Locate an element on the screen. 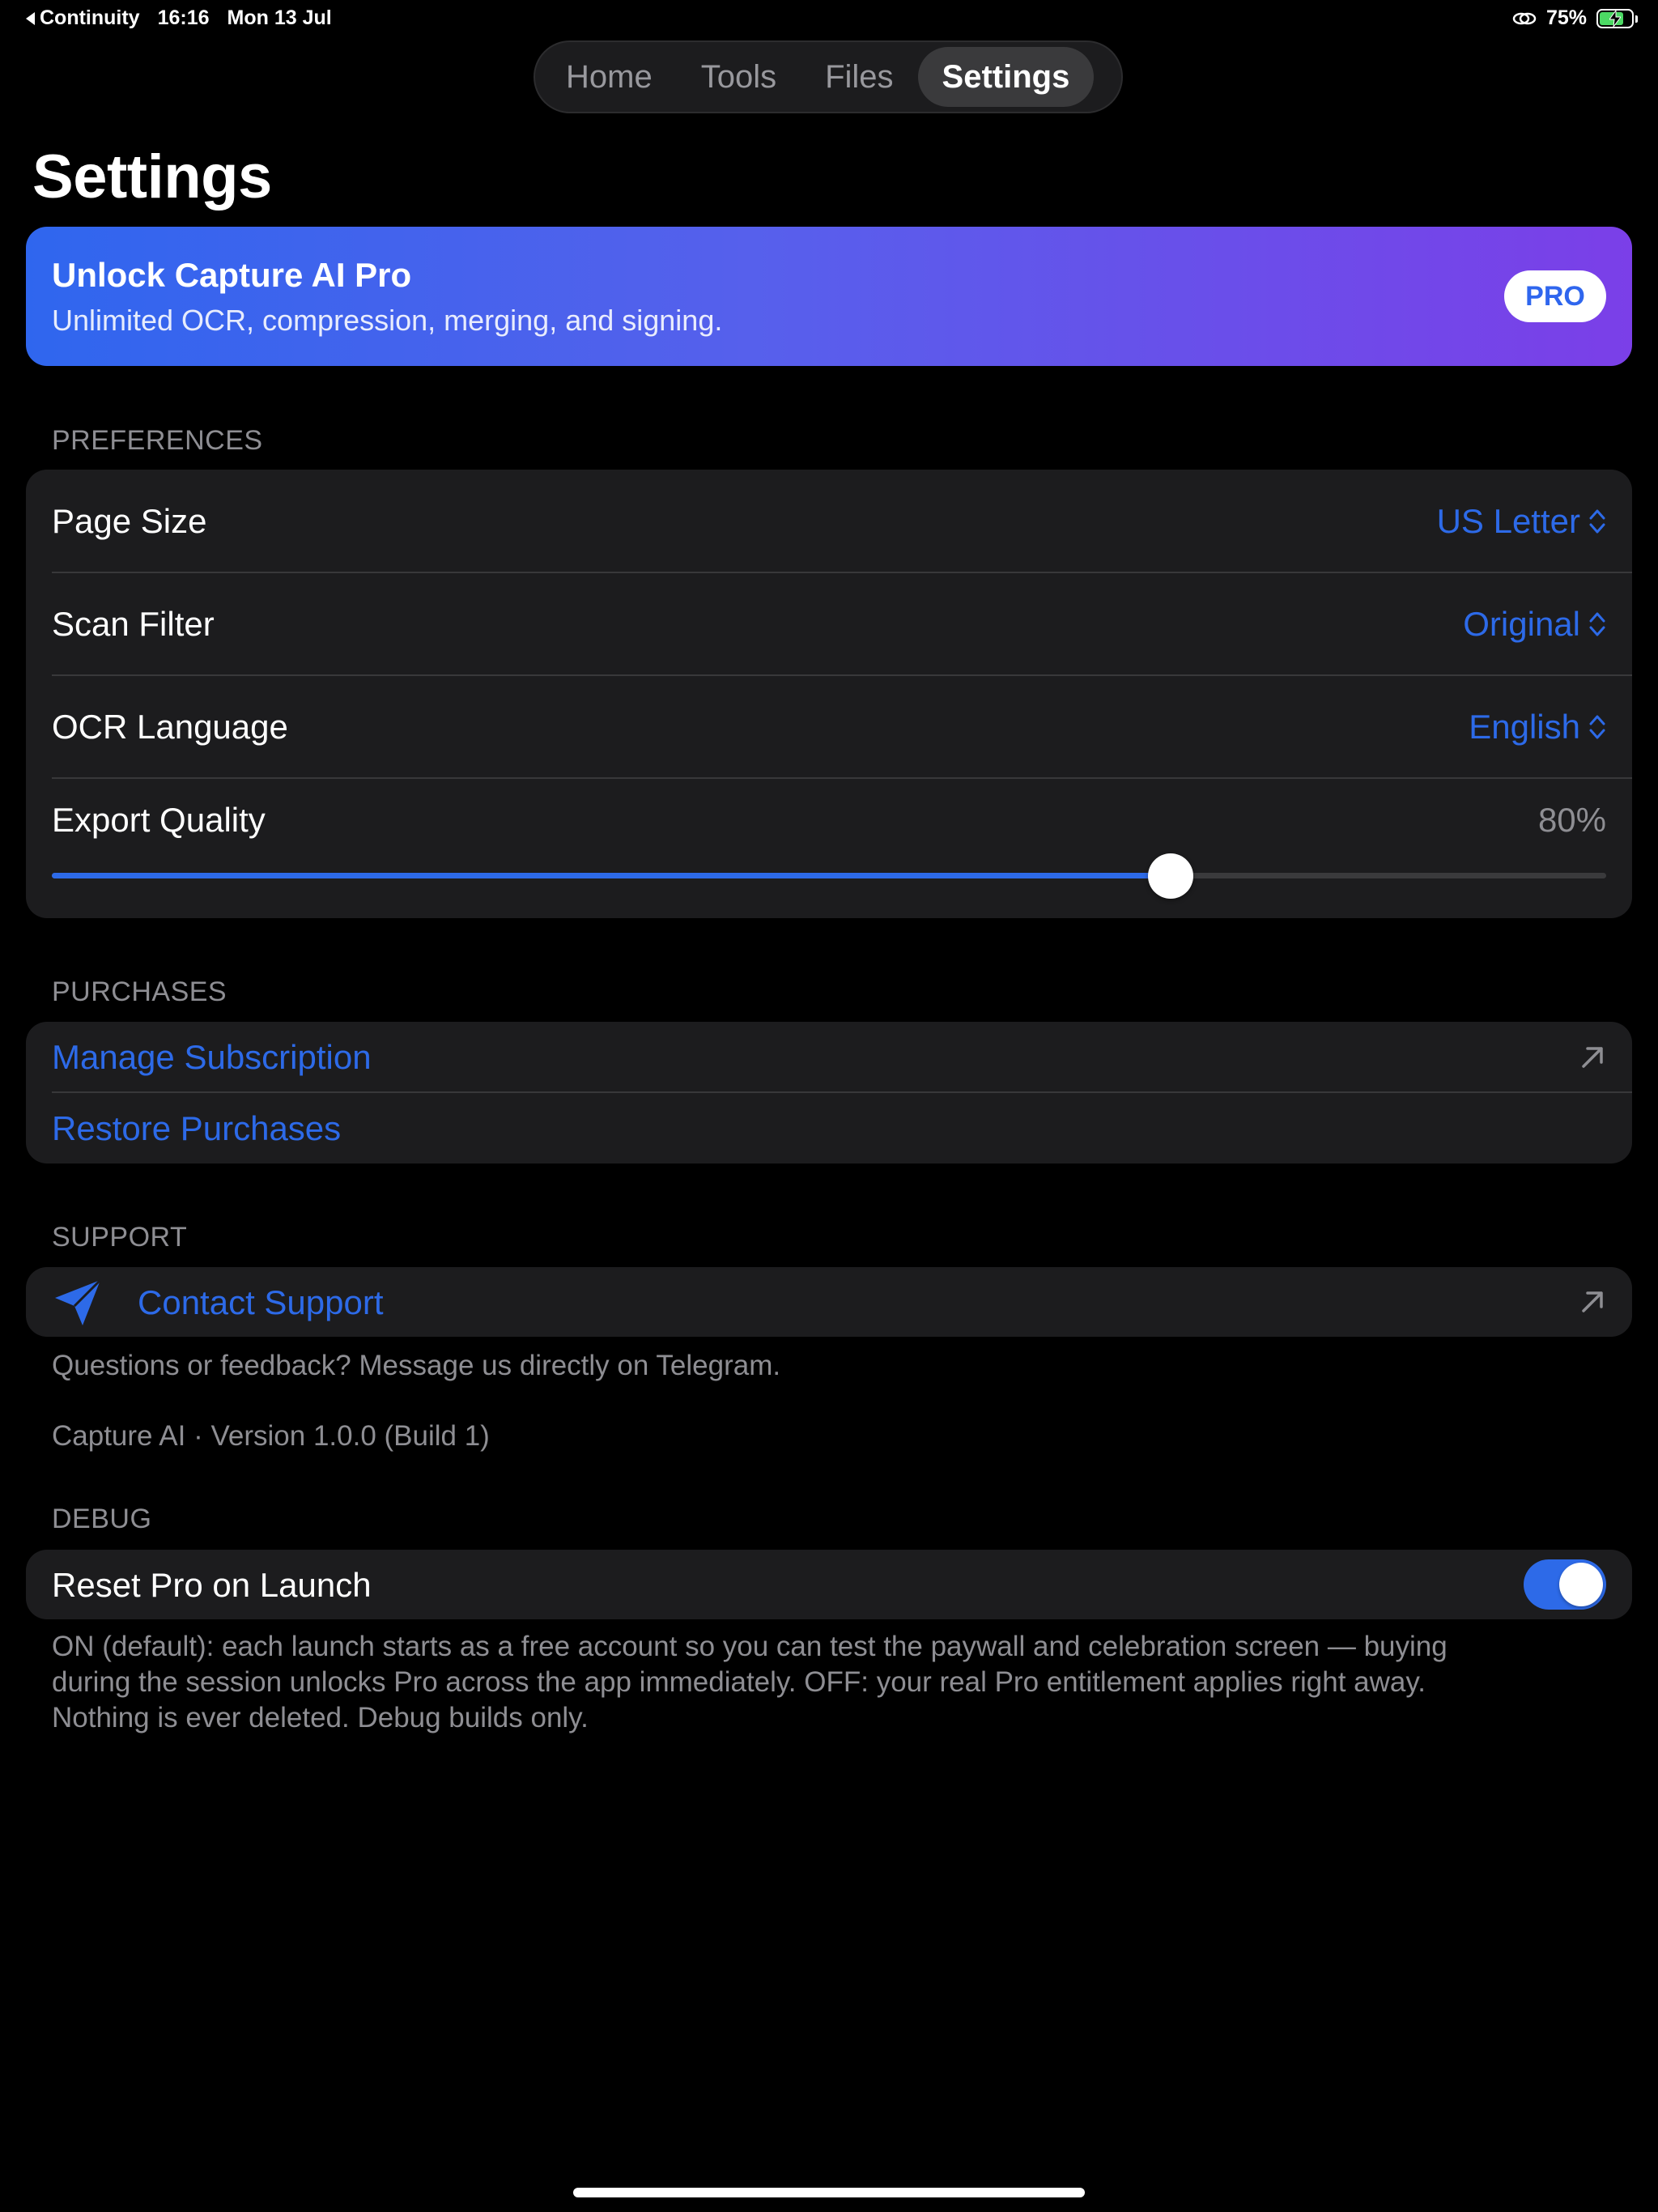 The image size is (1658, 2212). contact-support-row: Contact Support is located at coordinates (829, 1302).